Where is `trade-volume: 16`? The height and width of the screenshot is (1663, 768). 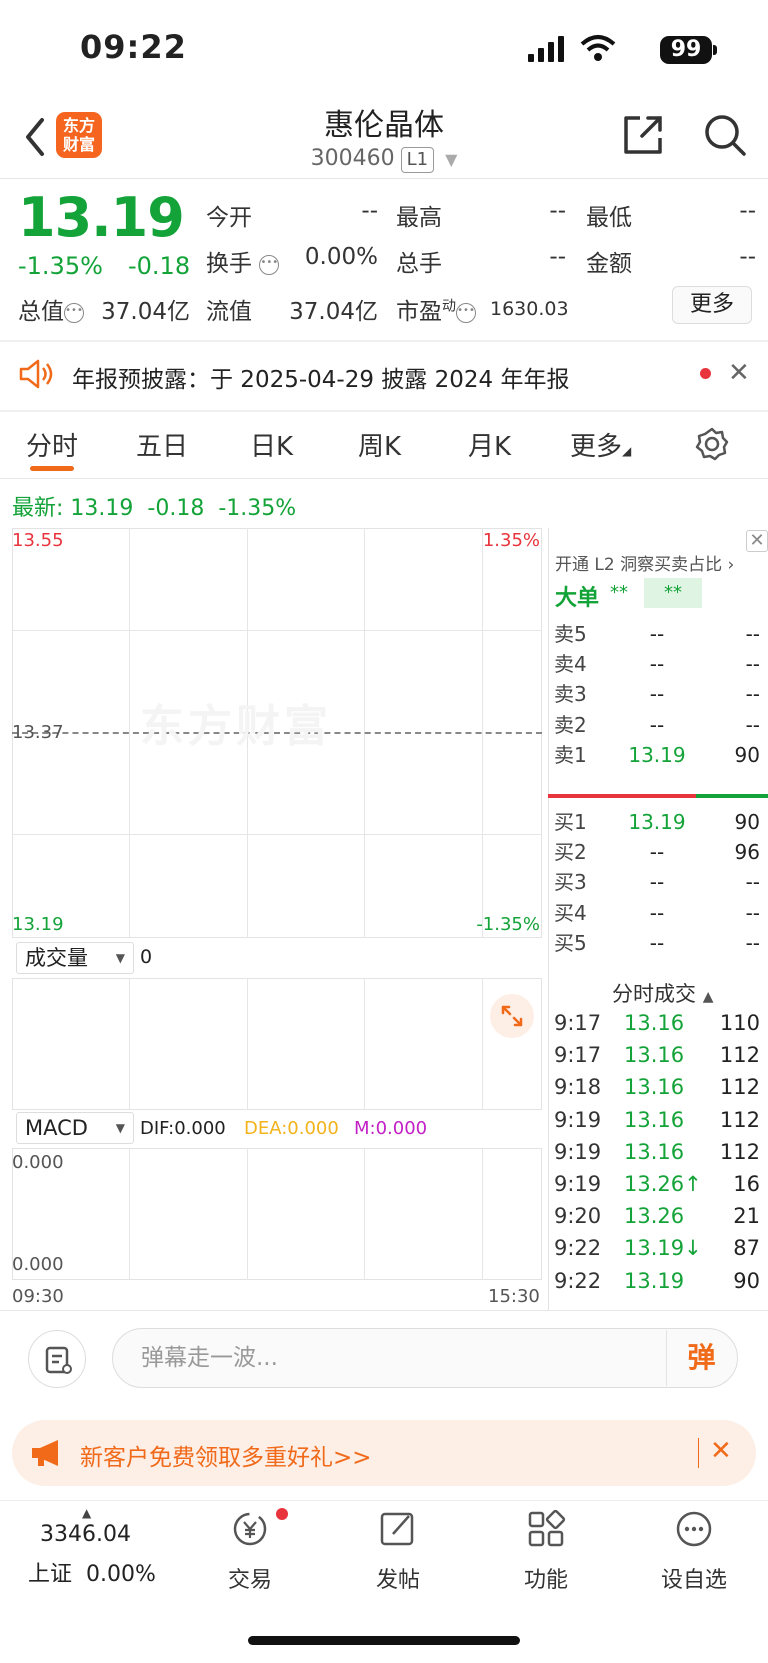
trade-volume: 16 is located at coordinates (746, 1184).